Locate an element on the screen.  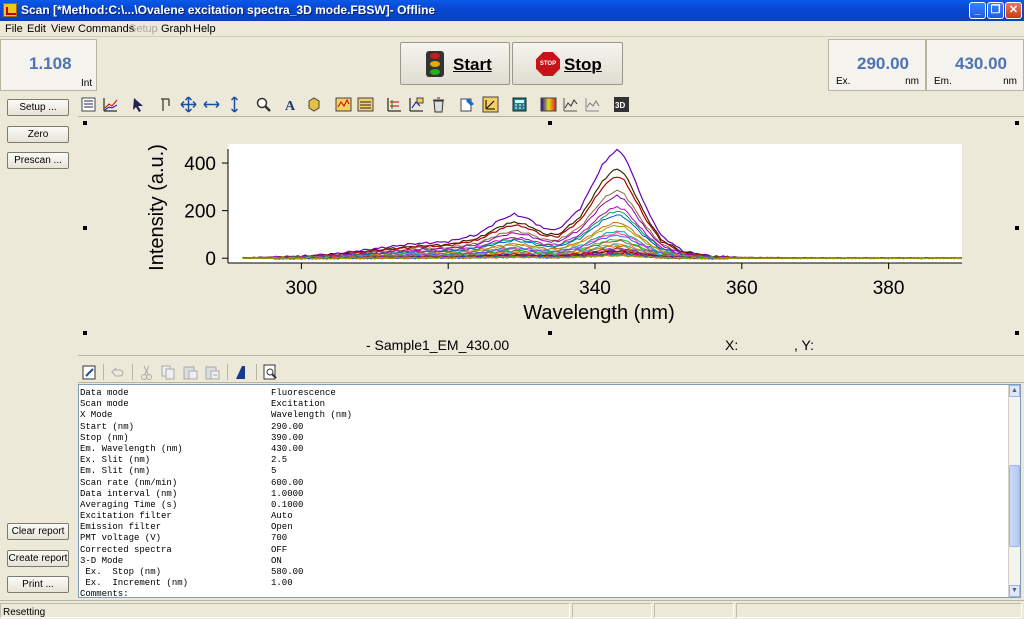
report-row: Data interval (nm) 1.0000 is located at coordinates (544, 494).